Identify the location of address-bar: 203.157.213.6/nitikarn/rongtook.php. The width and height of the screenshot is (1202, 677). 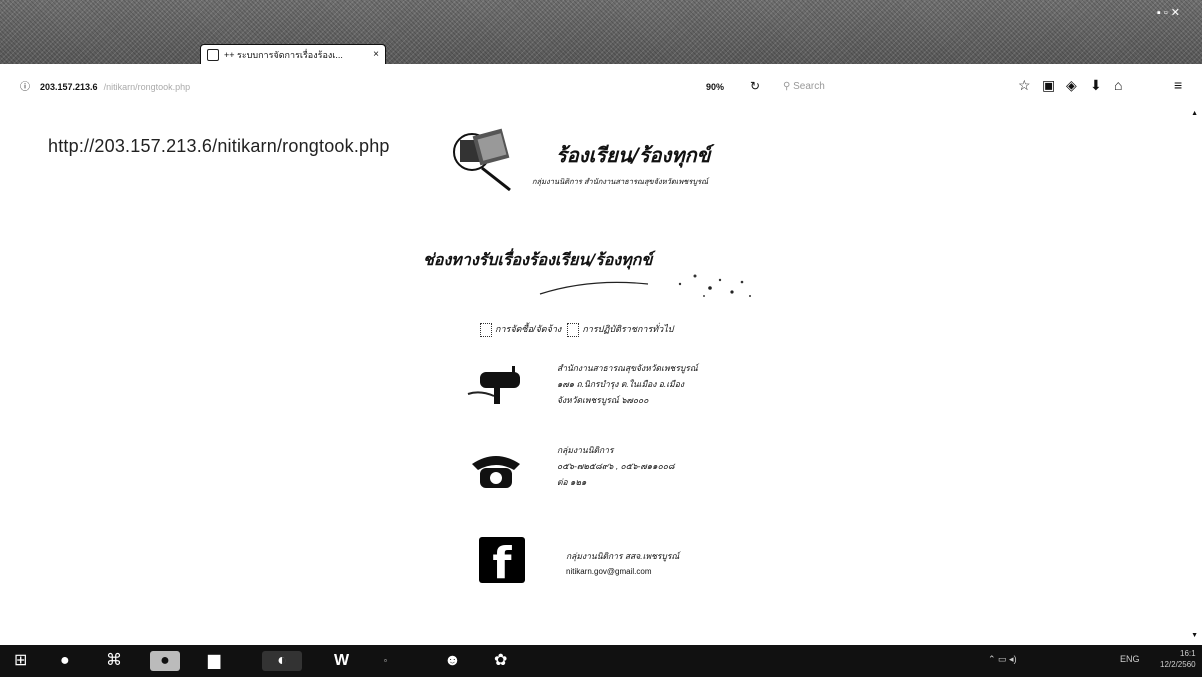
(115, 87).